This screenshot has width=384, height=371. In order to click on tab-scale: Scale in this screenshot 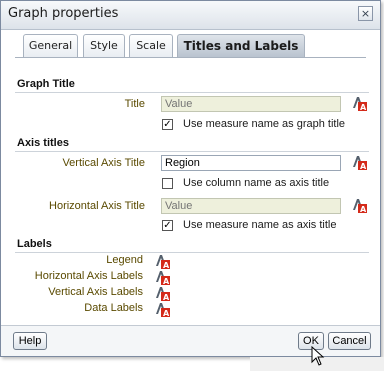, I will do `click(151, 45)`.